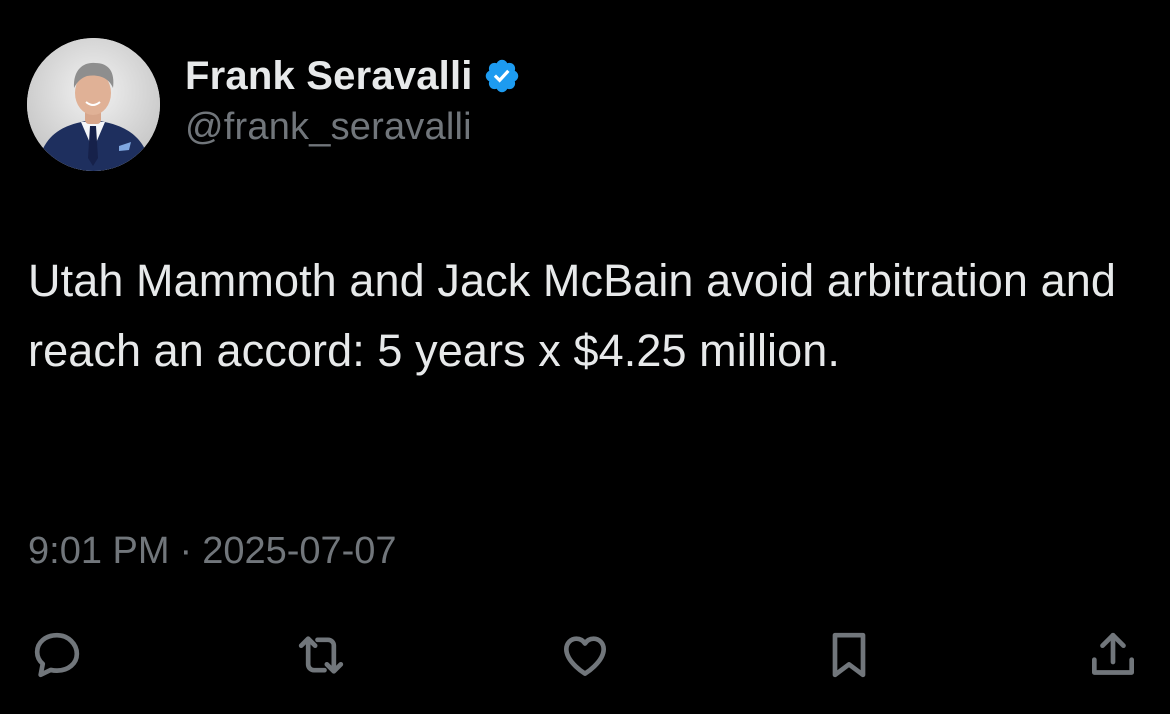  I want to click on retweet-arrows-icon, so click(321, 655).